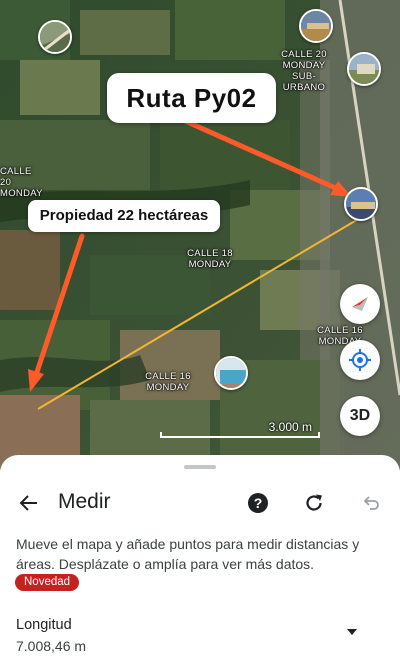  I want to click on help-button: ?, so click(258, 503).